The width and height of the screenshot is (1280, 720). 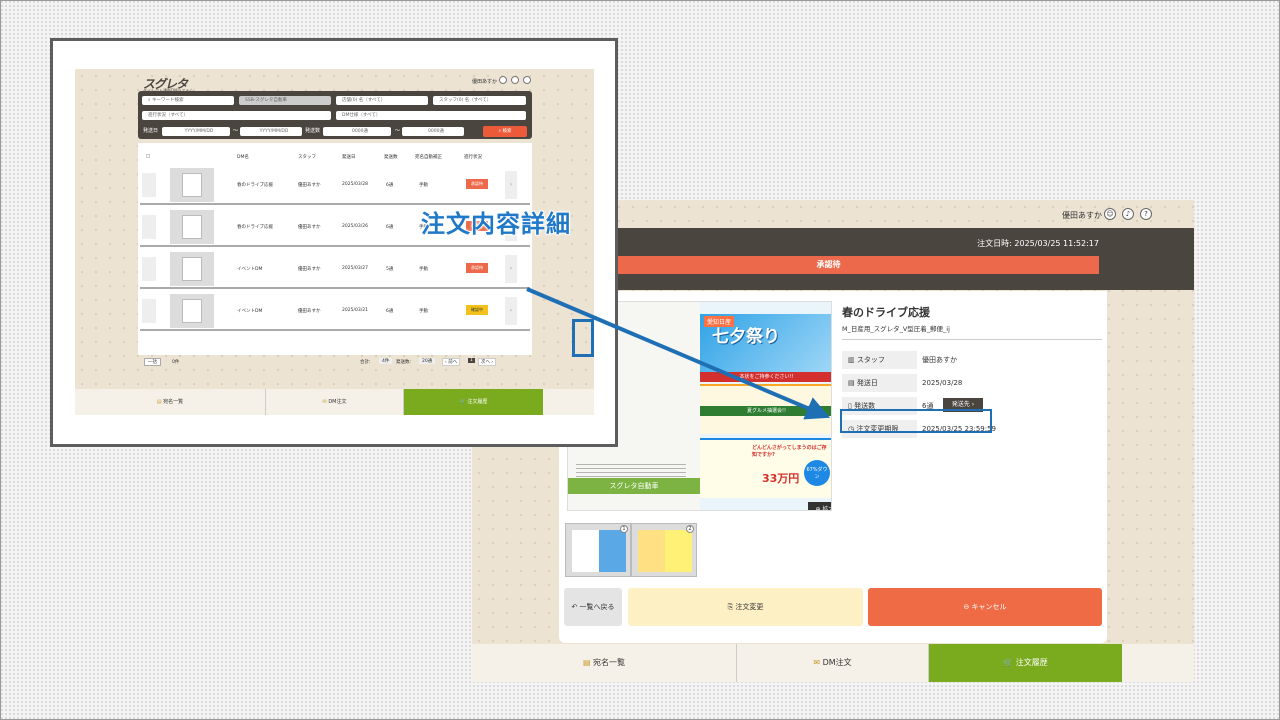 What do you see at coordinates (690, 529) in the screenshot?
I see `thumbnail-number: 2` at bounding box center [690, 529].